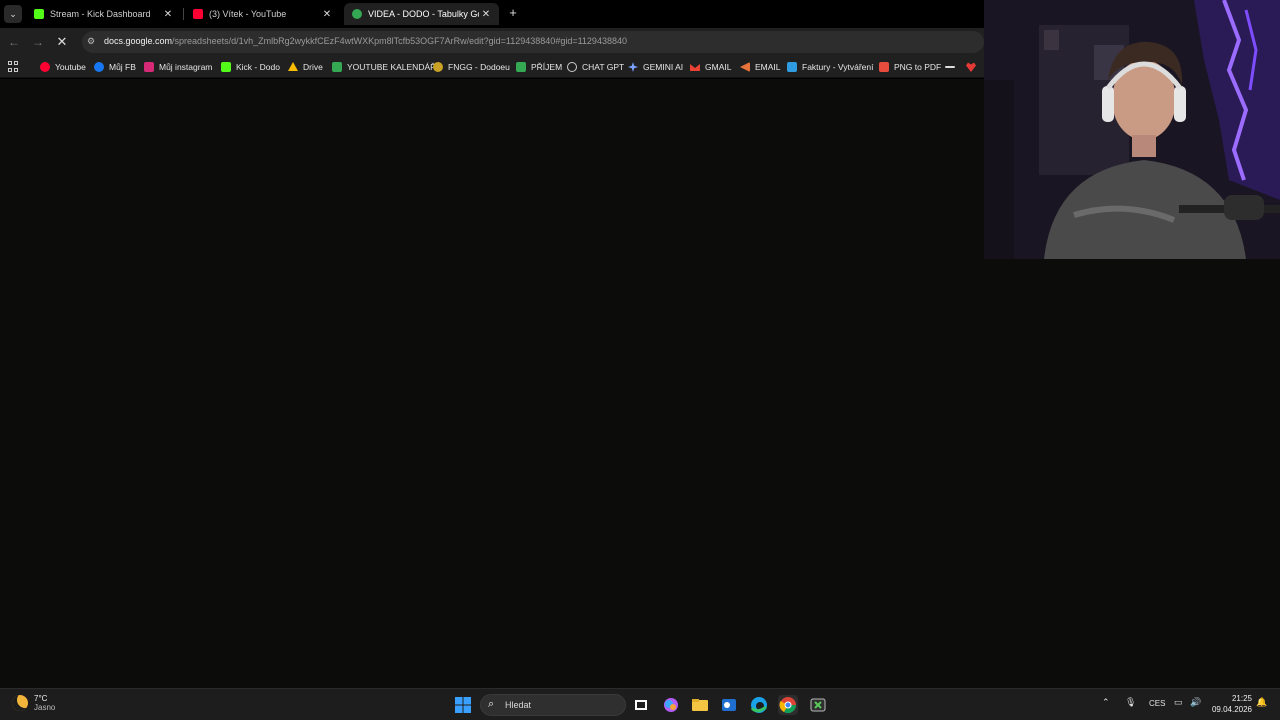 The height and width of the screenshot is (720, 1280). I want to click on bookmark-png-to-pdf: PNG to PDF, so click(910, 67).